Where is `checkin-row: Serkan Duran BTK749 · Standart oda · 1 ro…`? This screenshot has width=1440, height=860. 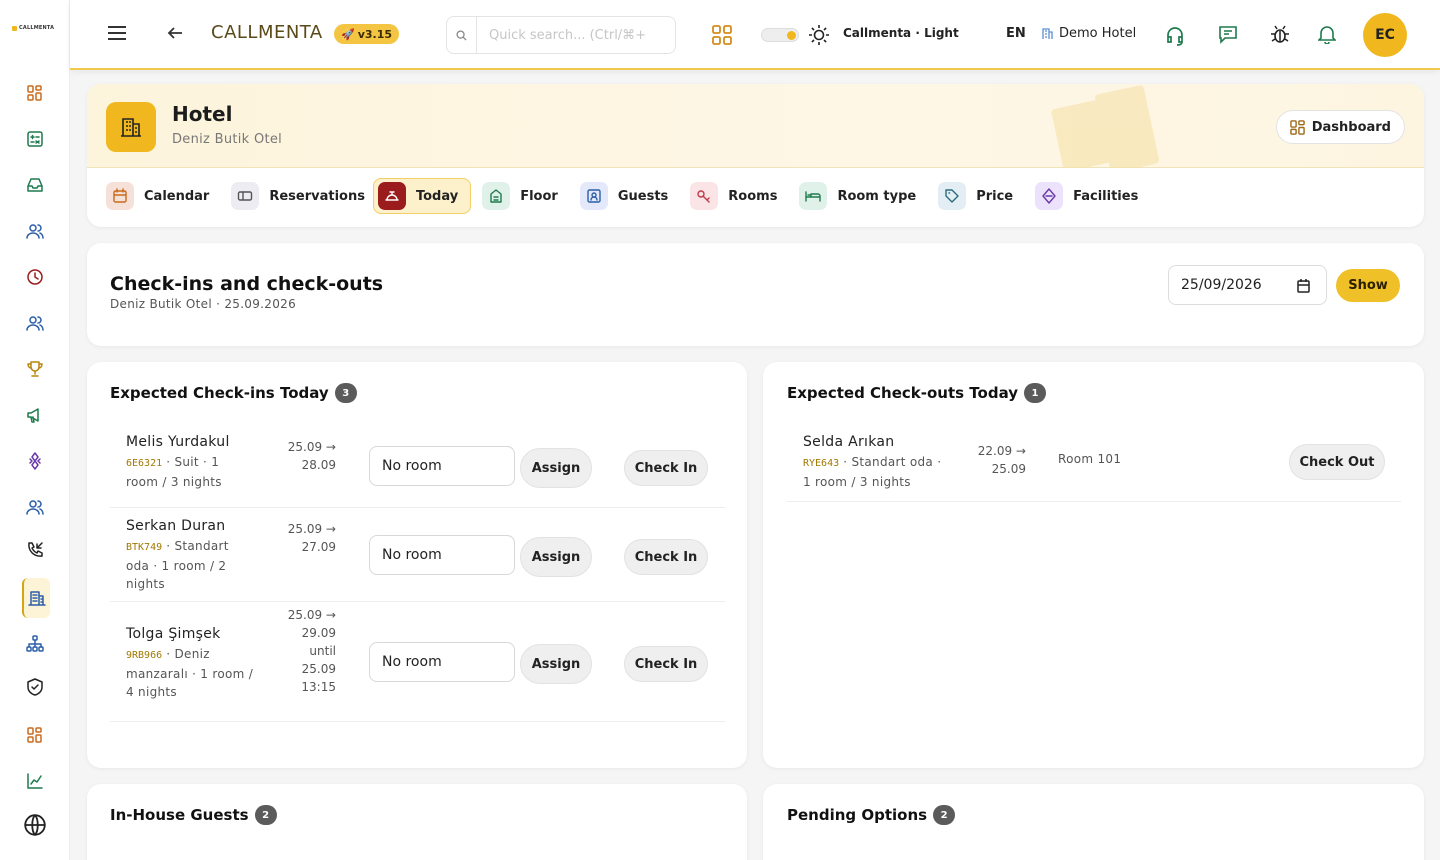
checkin-row: Serkan Duran BTK749 · Standart oda · 1 ro… is located at coordinates (417, 555).